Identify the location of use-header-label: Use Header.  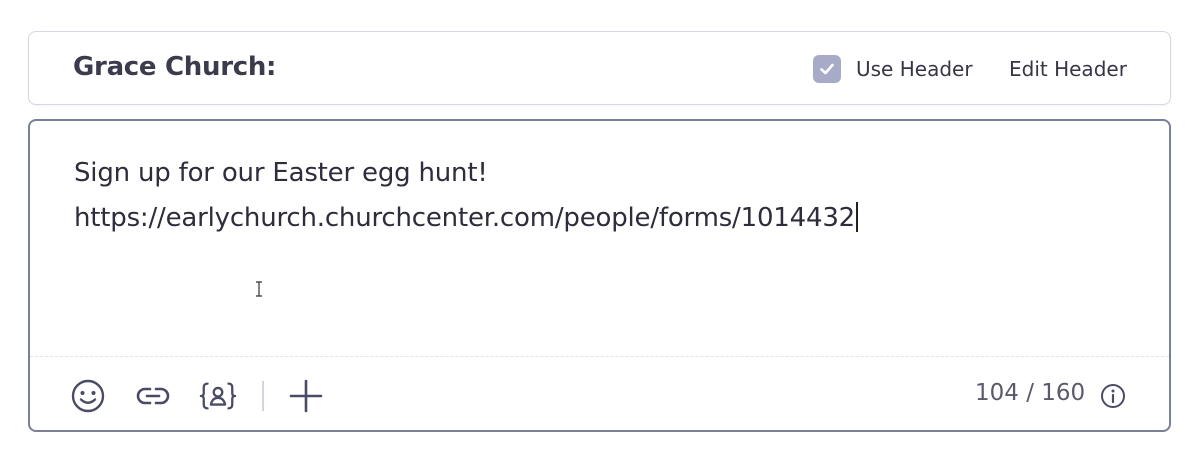
(914, 69).